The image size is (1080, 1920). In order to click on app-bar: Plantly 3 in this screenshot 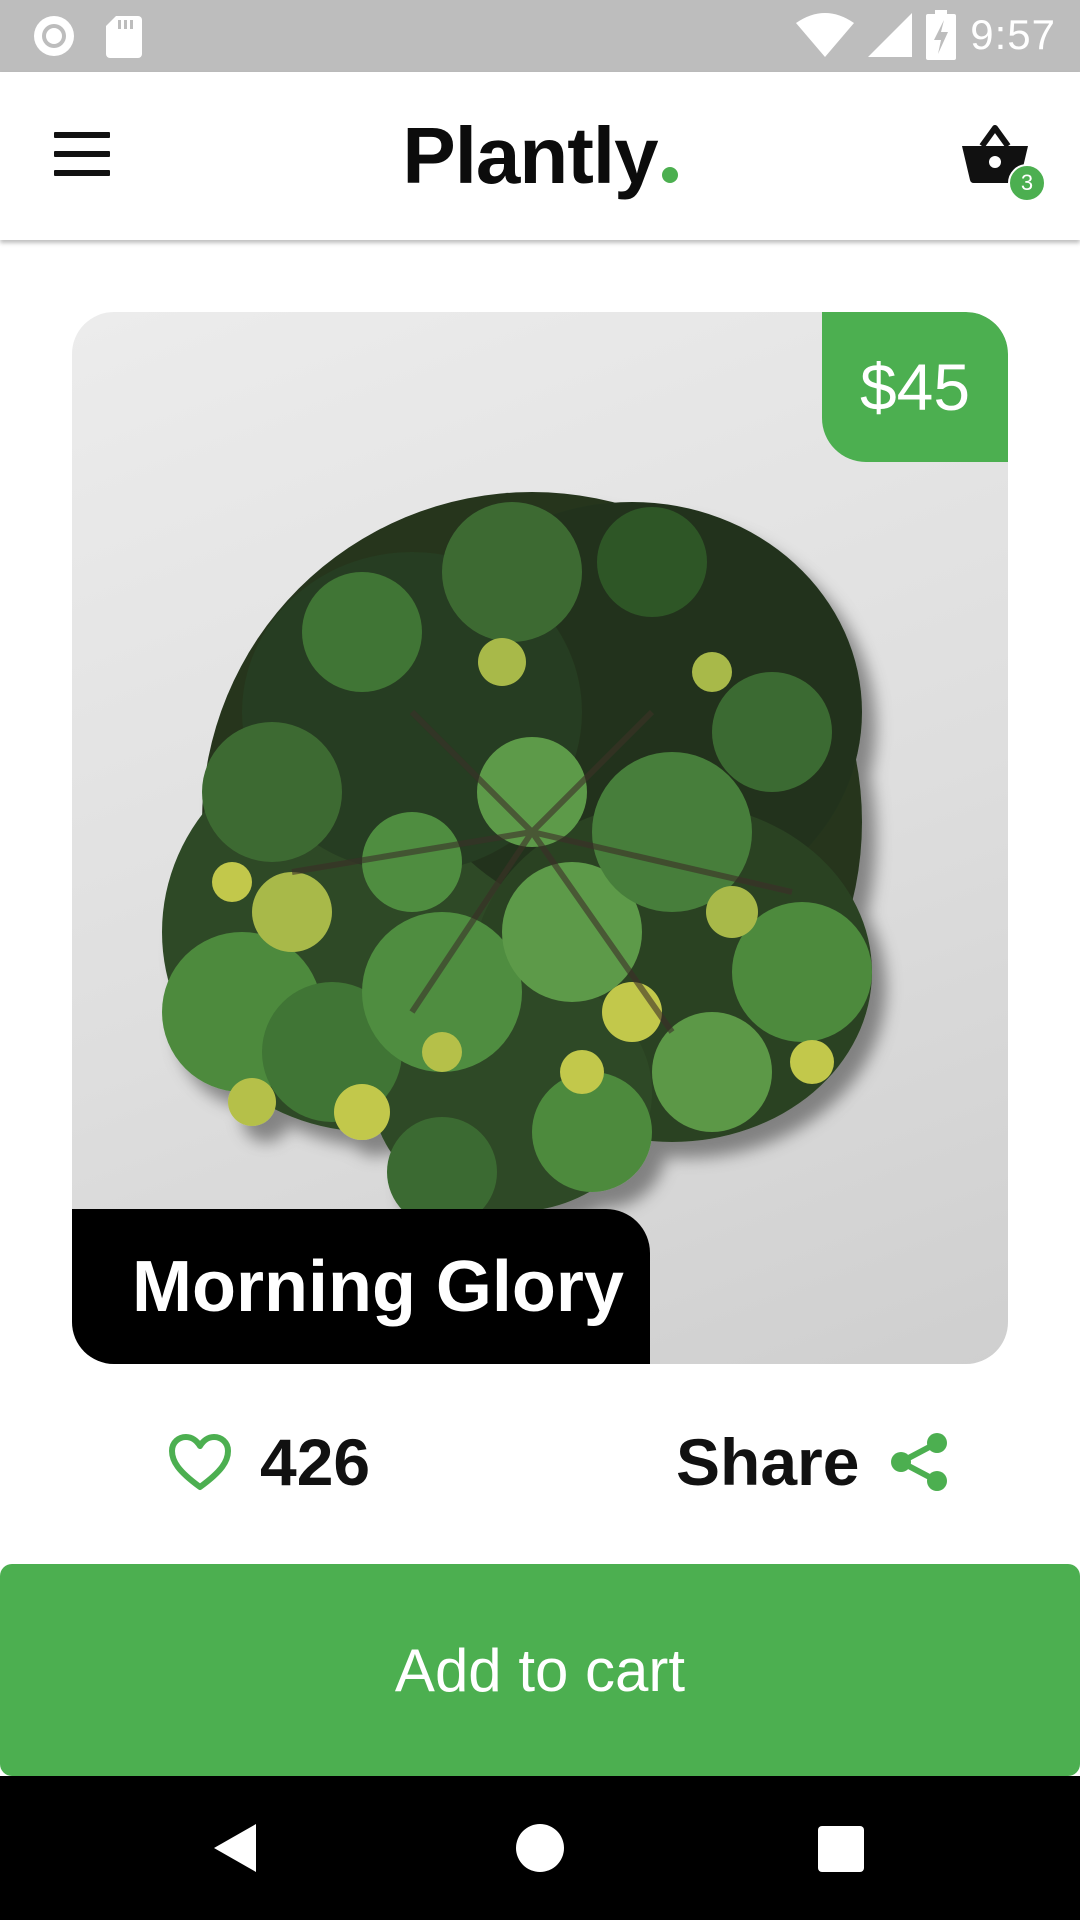, I will do `click(540, 156)`.